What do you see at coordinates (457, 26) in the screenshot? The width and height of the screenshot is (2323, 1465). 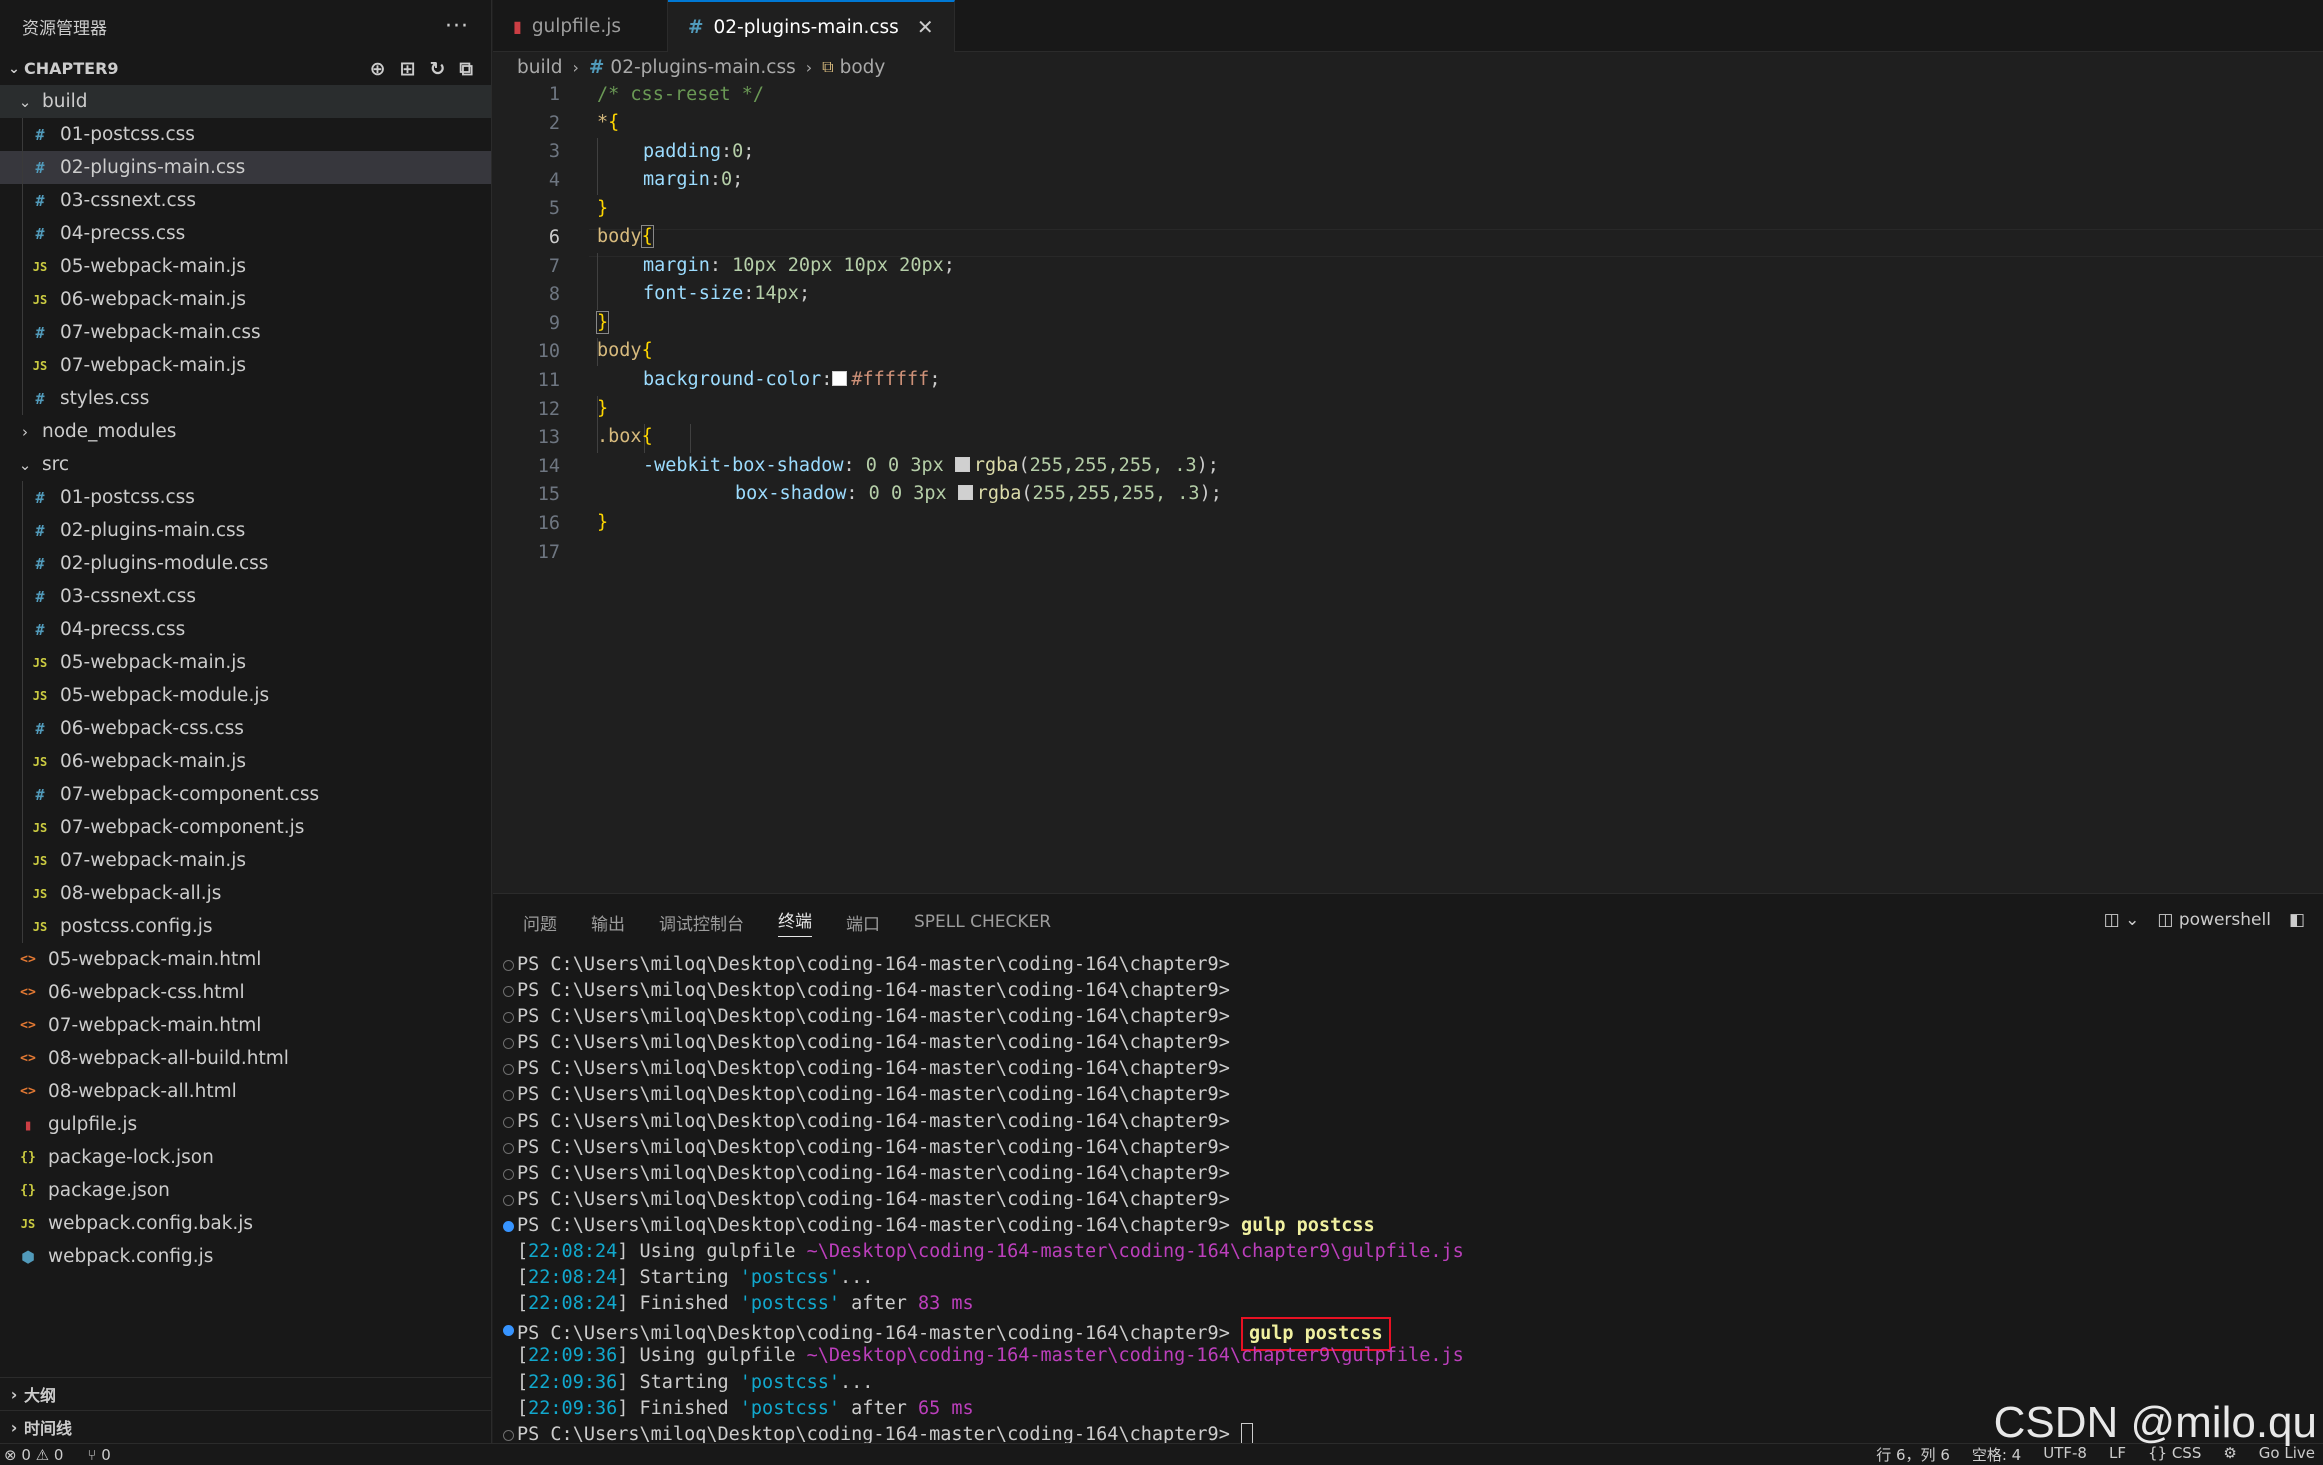 I see `more-actions-icon: ···` at bounding box center [457, 26].